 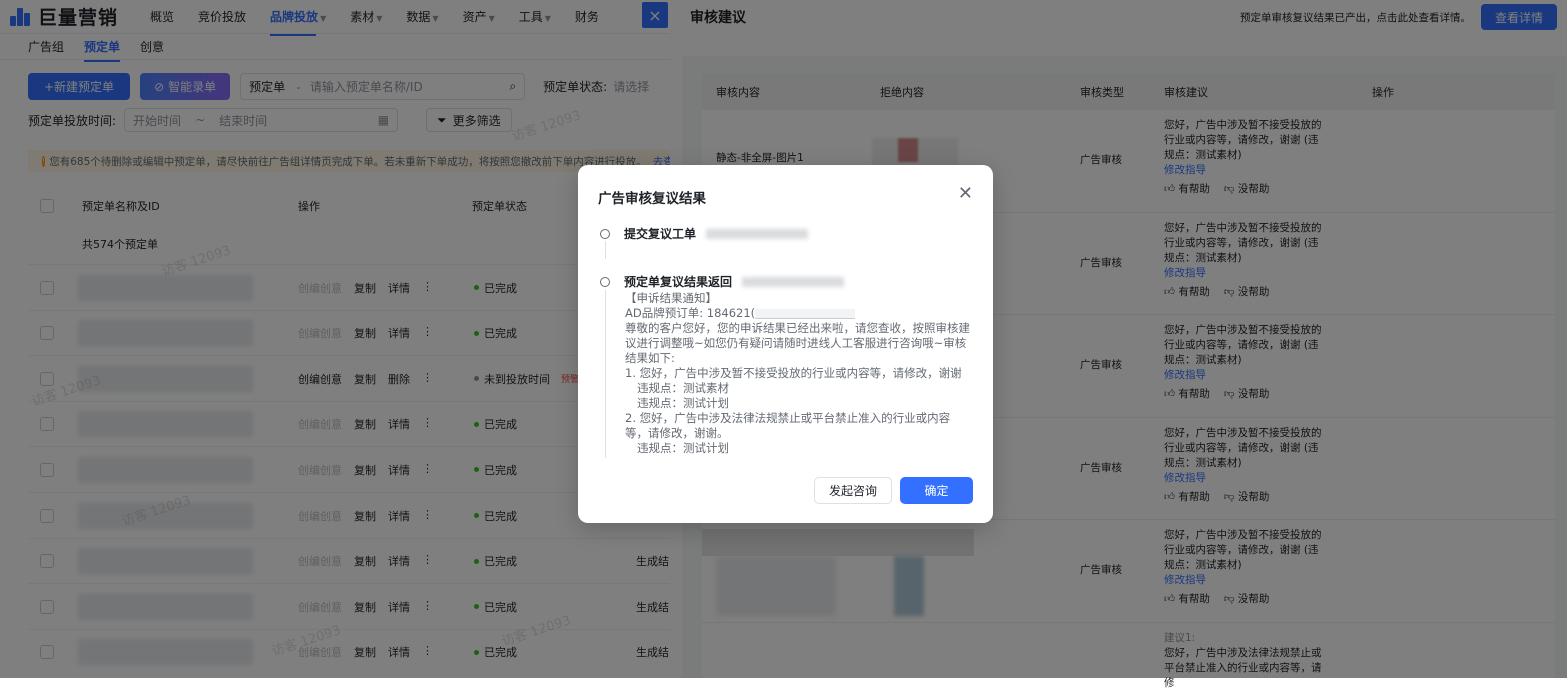 What do you see at coordinates (152, 46) in the screenshot?
I see `tab-creative: 创意` at bounding box center [152, 46].